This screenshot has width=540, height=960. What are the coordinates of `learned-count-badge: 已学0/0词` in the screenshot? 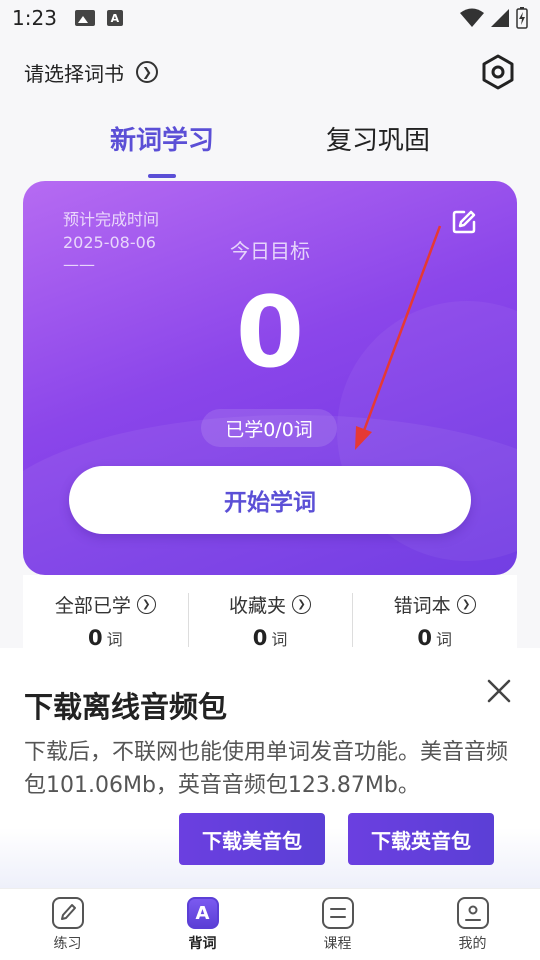 It's located at (269, 428).